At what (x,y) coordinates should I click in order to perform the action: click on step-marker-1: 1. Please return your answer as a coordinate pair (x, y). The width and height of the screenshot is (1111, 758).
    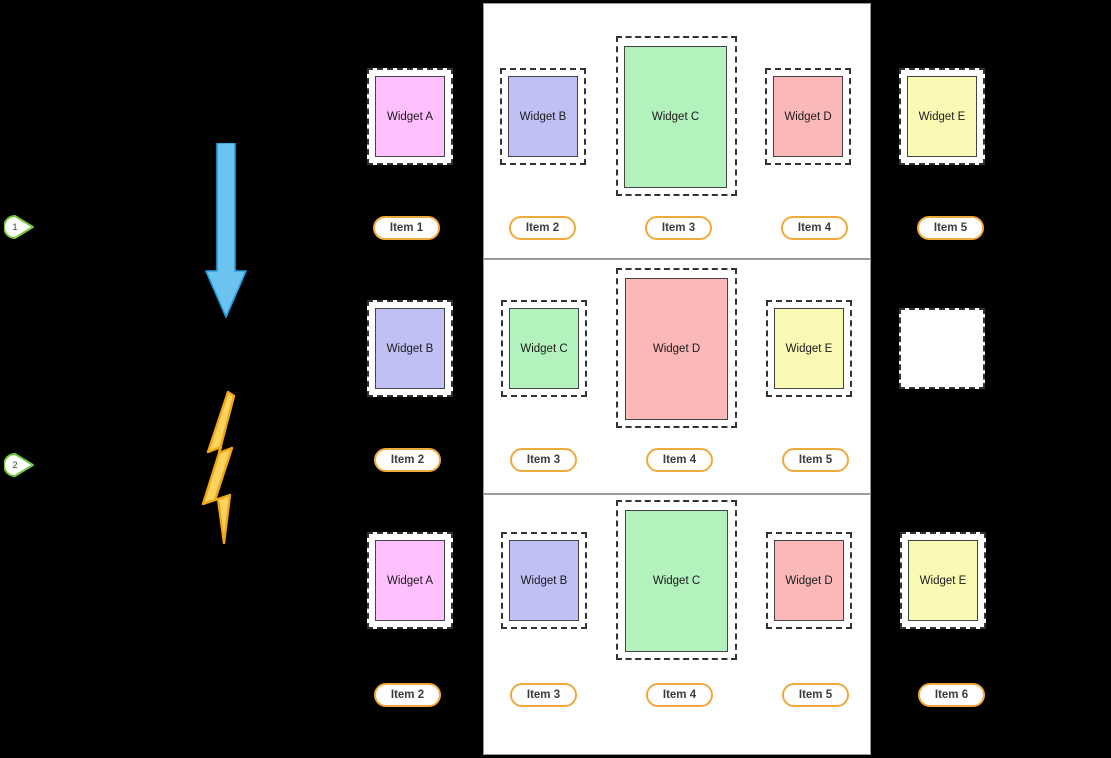
    Looking at the image, I should click on (19, 227).